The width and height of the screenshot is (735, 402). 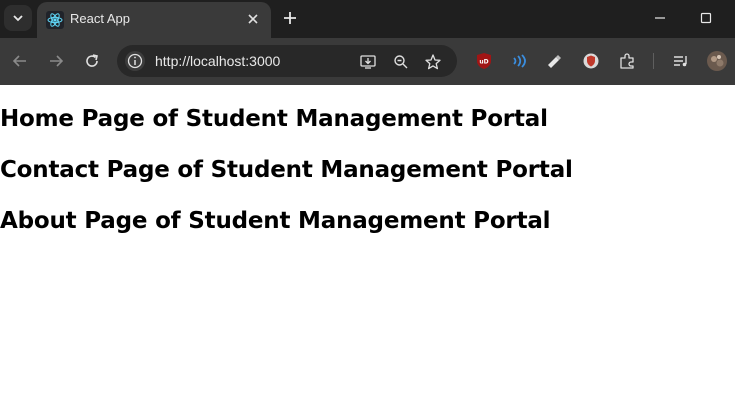 I want to click on chevron-down-icon, so click(x=18, y=18).